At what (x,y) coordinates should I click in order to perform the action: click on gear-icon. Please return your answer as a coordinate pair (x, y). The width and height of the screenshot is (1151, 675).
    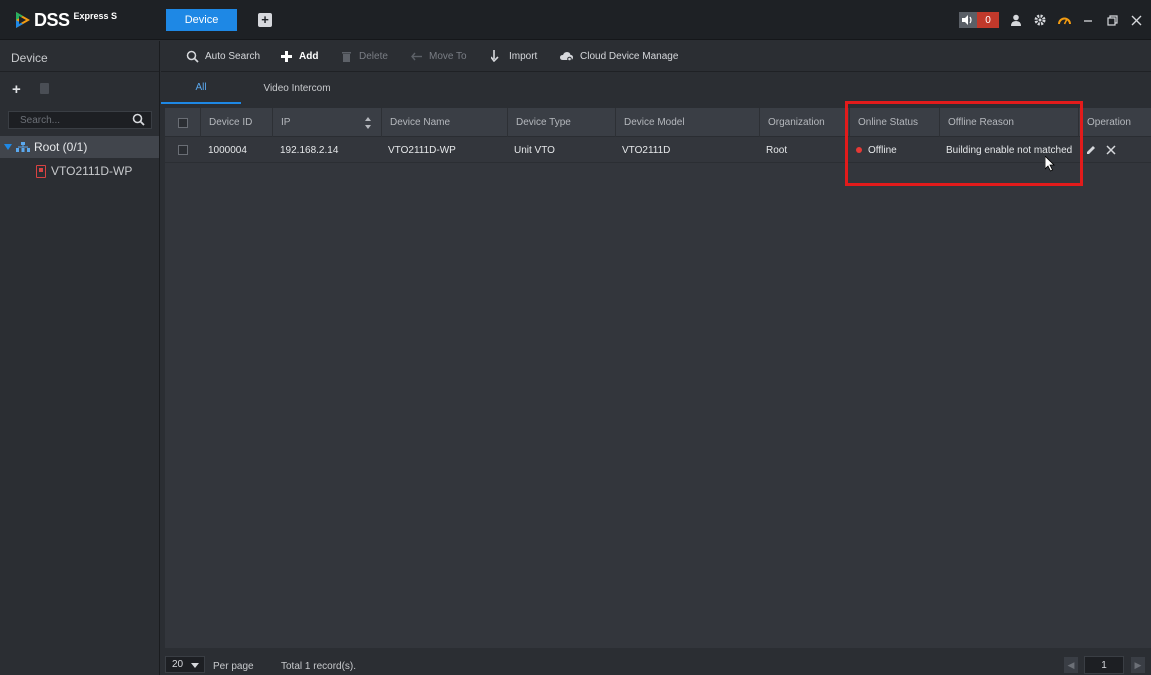
    Looking at the image, I should click on (1040, 20).